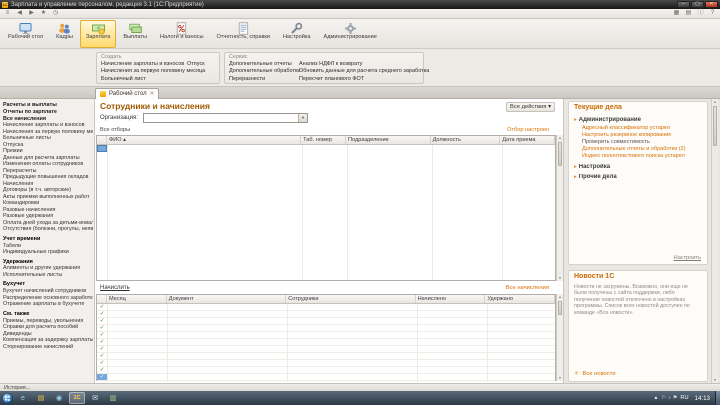 This screenshot has width=720, height=405. I want to click on start-button, so click(7, 398).